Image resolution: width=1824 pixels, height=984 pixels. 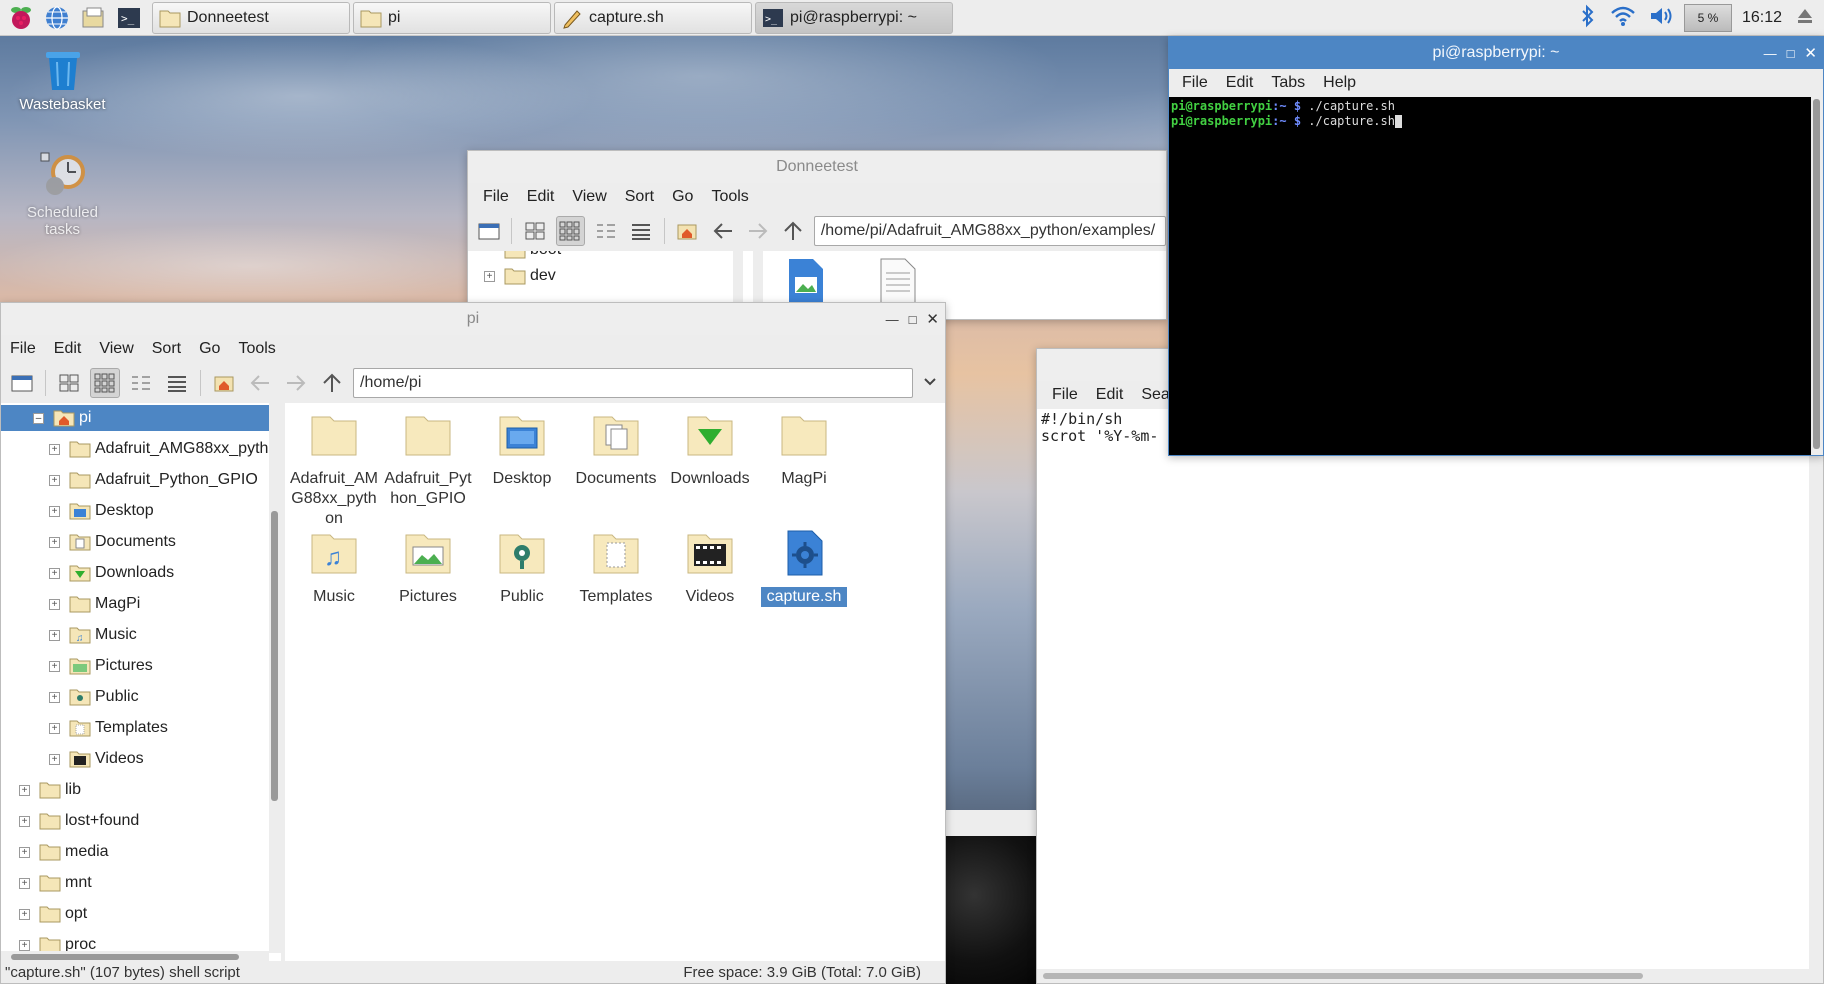 I want to click on file-item: Pictures, so click(x=428, y=568).